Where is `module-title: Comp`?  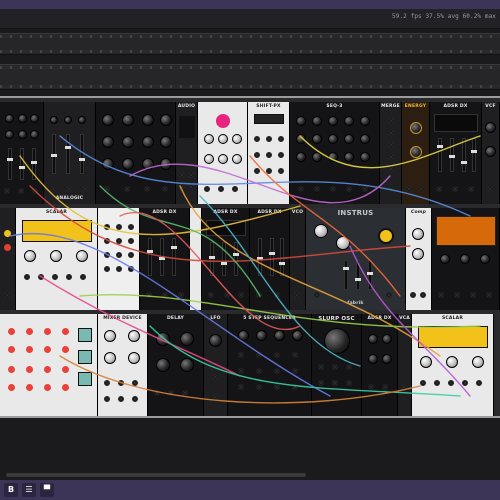
module-title: Comp is located at coordinates (418, 212).